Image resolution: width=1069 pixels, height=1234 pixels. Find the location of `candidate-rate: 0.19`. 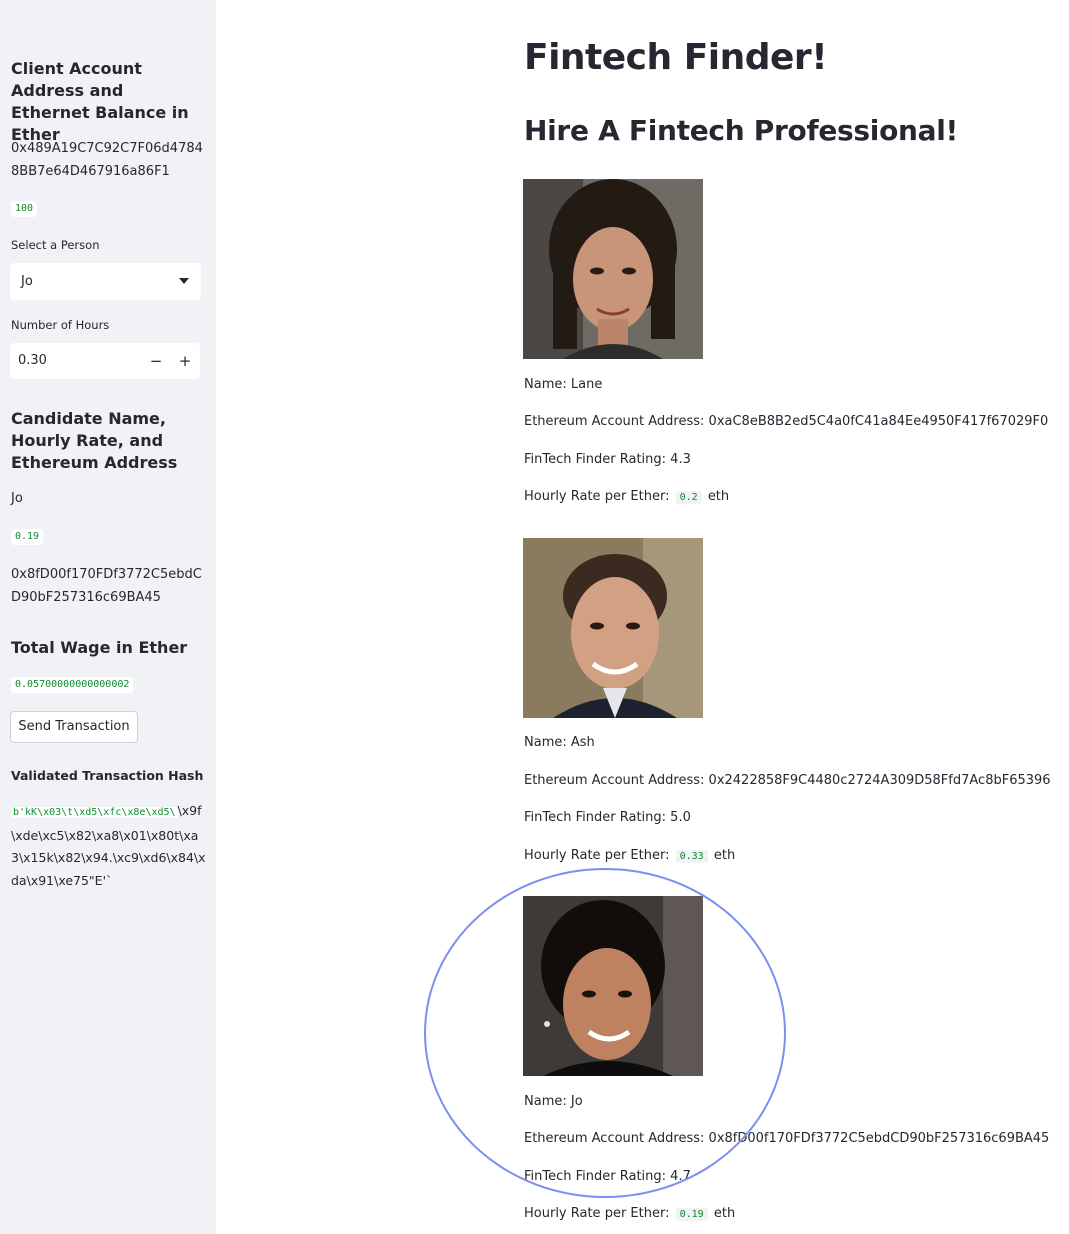

candidate-rate: 0.19 is located at coordinates (27, 537).